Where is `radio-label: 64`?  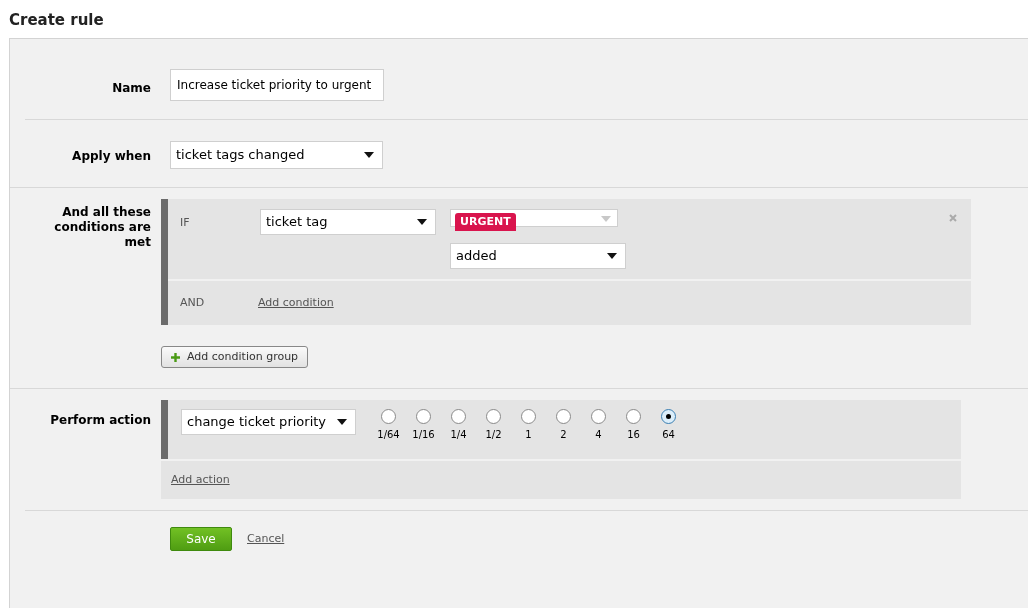
radio-label: 64 is located at coordinates (668, 435).